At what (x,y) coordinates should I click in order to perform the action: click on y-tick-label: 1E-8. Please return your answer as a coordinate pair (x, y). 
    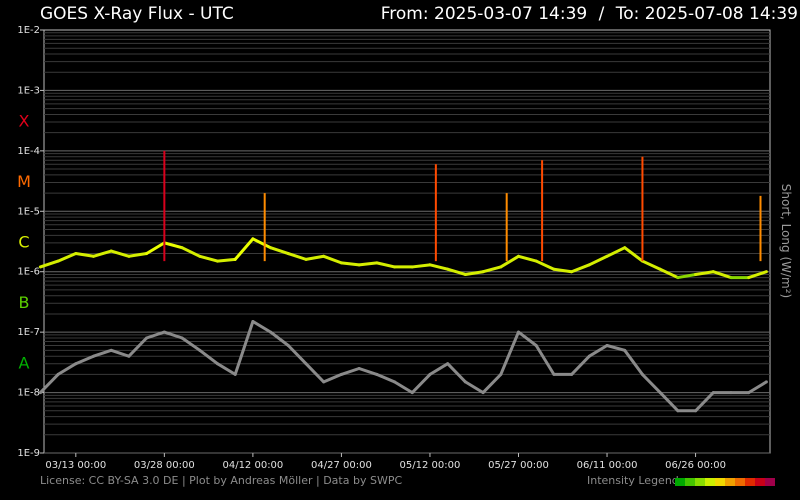
    Looking at the image, I should click on (28, 393).